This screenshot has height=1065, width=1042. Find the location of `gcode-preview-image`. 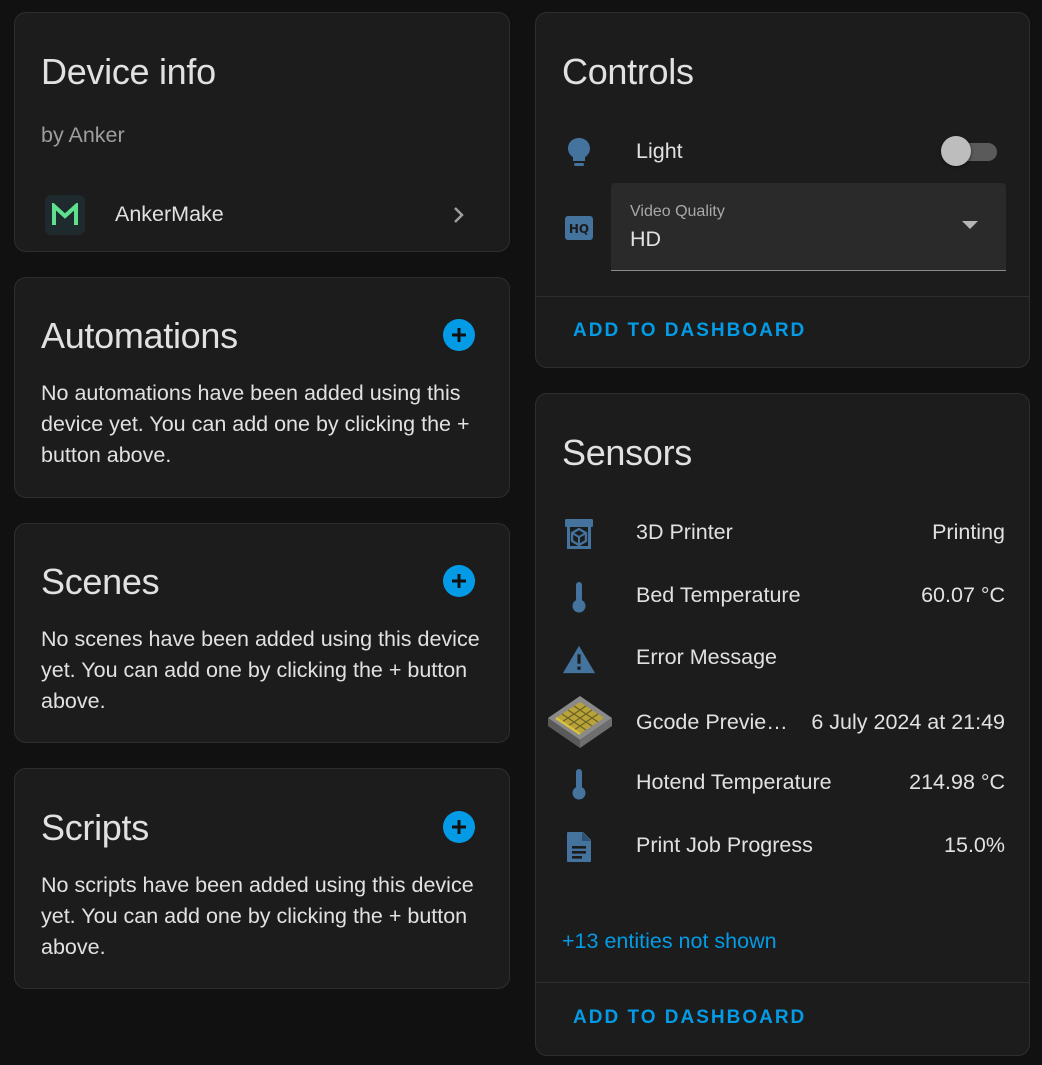

gcode-preview-image is located at coordinates (580, 723).